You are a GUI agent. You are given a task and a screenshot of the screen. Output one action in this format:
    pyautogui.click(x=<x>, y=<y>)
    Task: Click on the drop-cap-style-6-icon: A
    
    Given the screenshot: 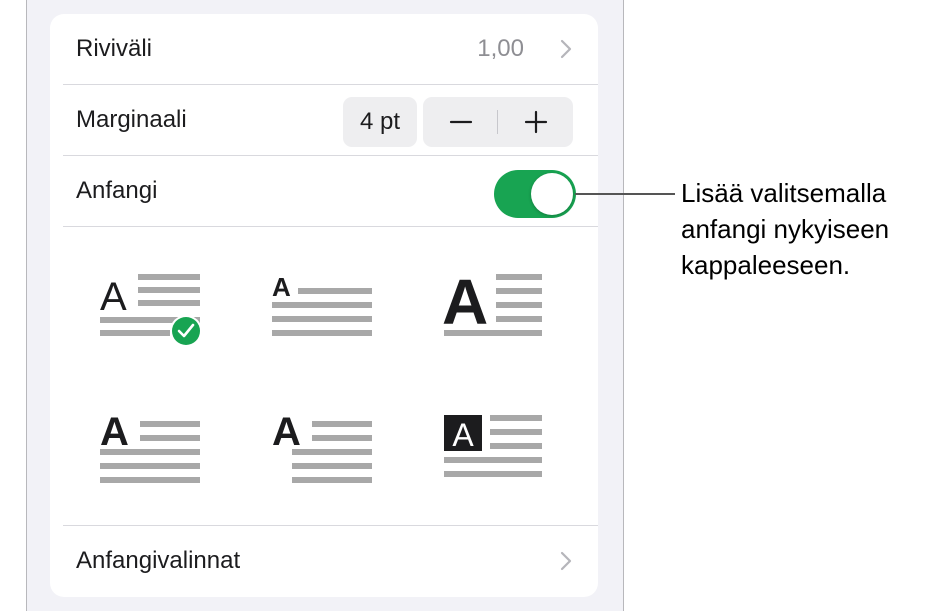 What is the action you would take?
    pyautogui.click(x=493, y=446)
    